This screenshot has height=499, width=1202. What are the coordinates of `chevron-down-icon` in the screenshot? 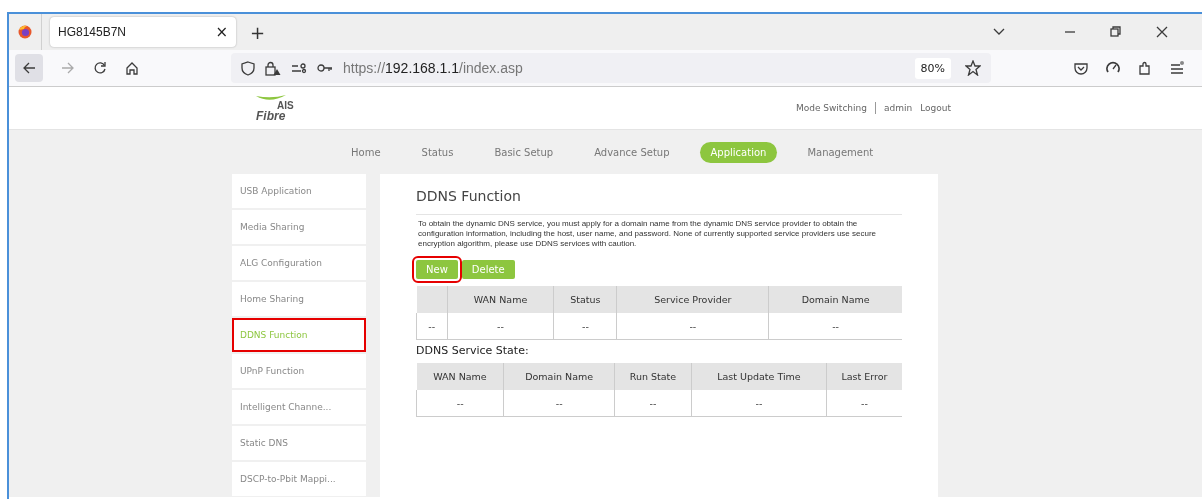 It's located at (999, 32).